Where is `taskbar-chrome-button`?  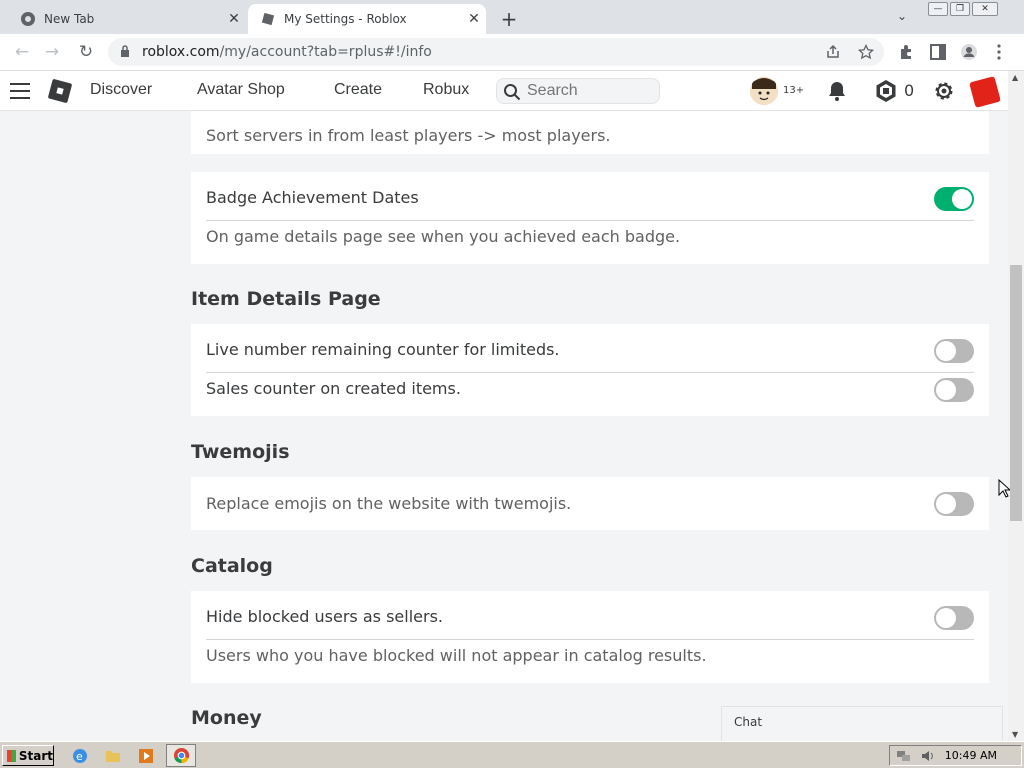 taskbar-chrome-button is located at coordinates (181, 755).